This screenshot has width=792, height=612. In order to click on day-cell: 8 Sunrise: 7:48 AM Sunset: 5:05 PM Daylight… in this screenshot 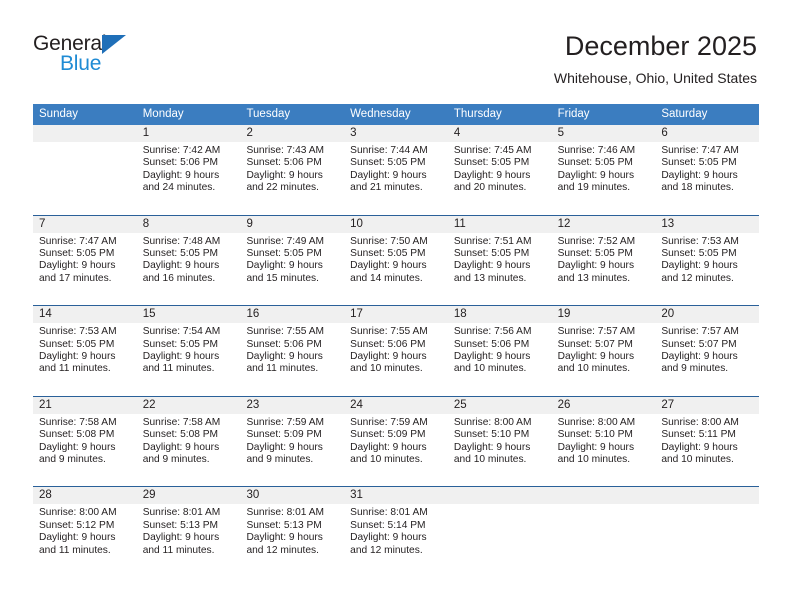, I will do `click(188, 260)`.